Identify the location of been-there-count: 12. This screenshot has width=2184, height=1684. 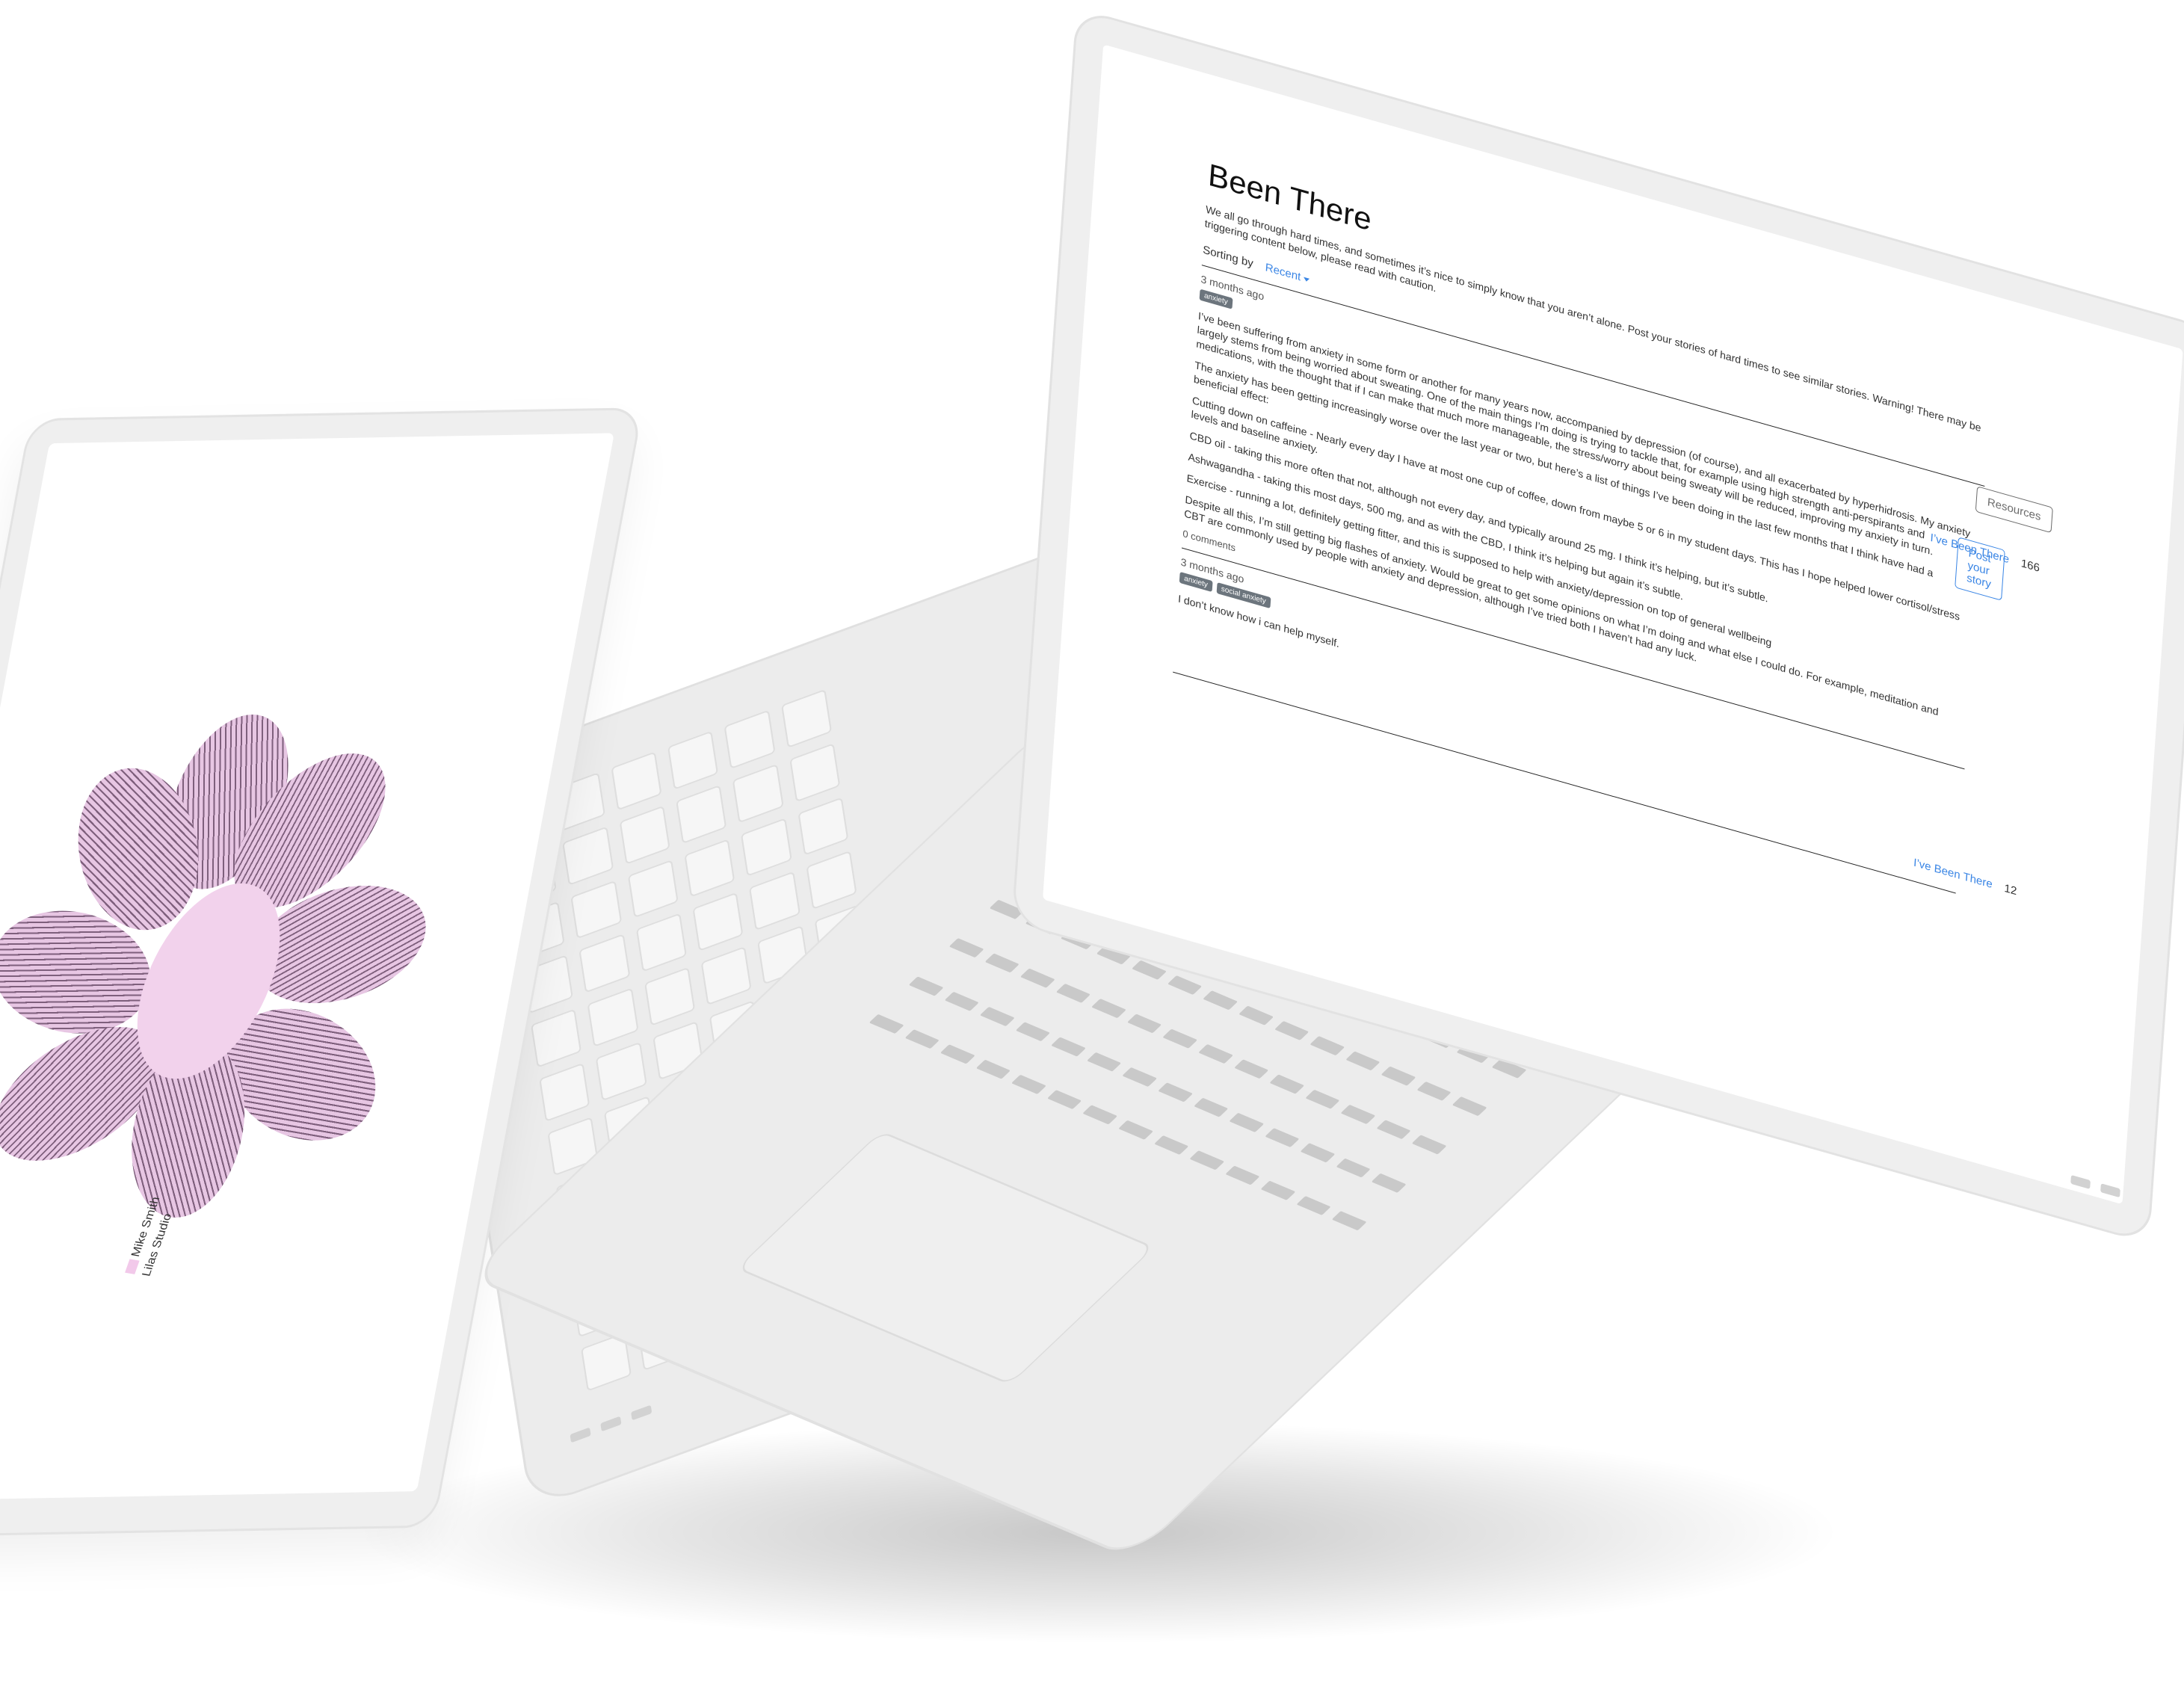
(2010, 889).